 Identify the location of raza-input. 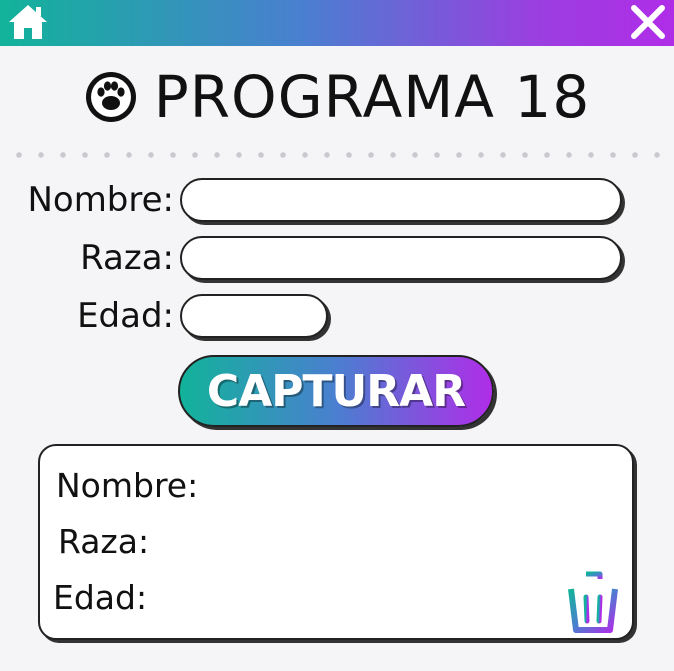
(401, 258).